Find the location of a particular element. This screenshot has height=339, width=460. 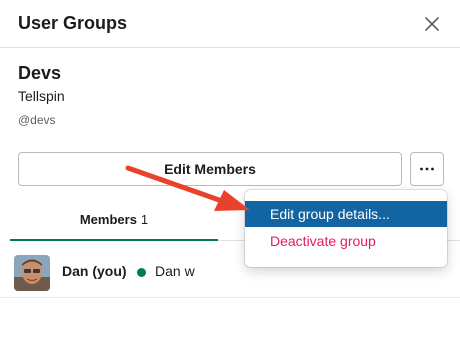

tab-members: Members 1 is located at coordinates (114, 220).